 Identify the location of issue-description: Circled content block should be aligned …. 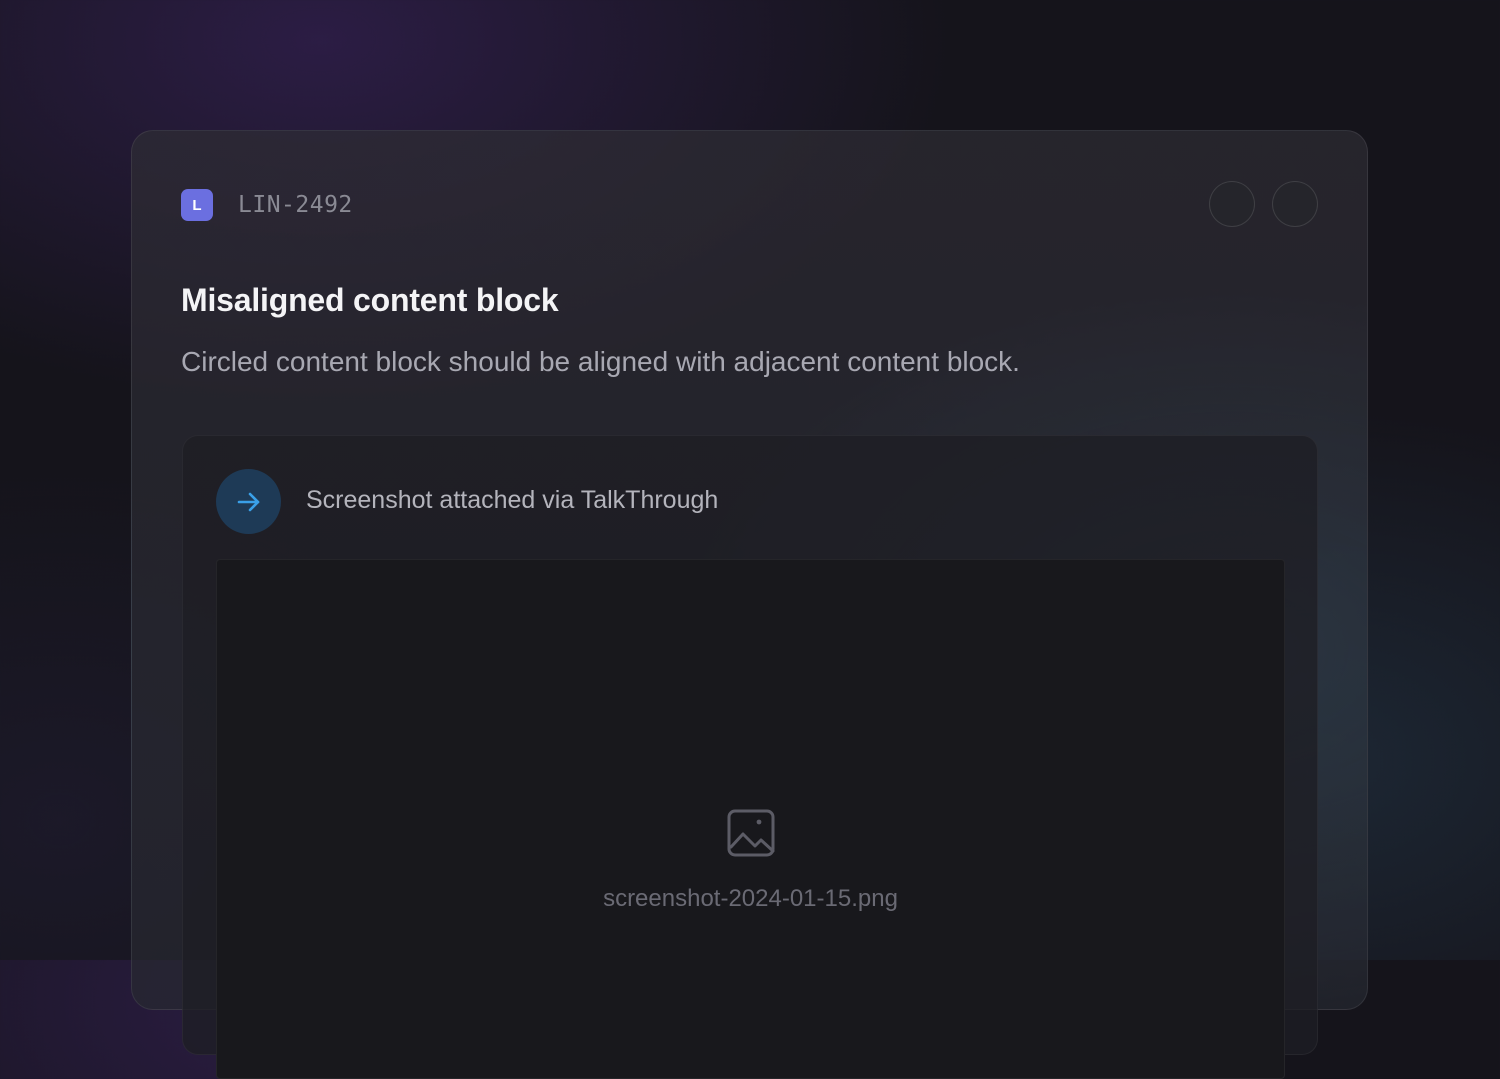
(600, 361).